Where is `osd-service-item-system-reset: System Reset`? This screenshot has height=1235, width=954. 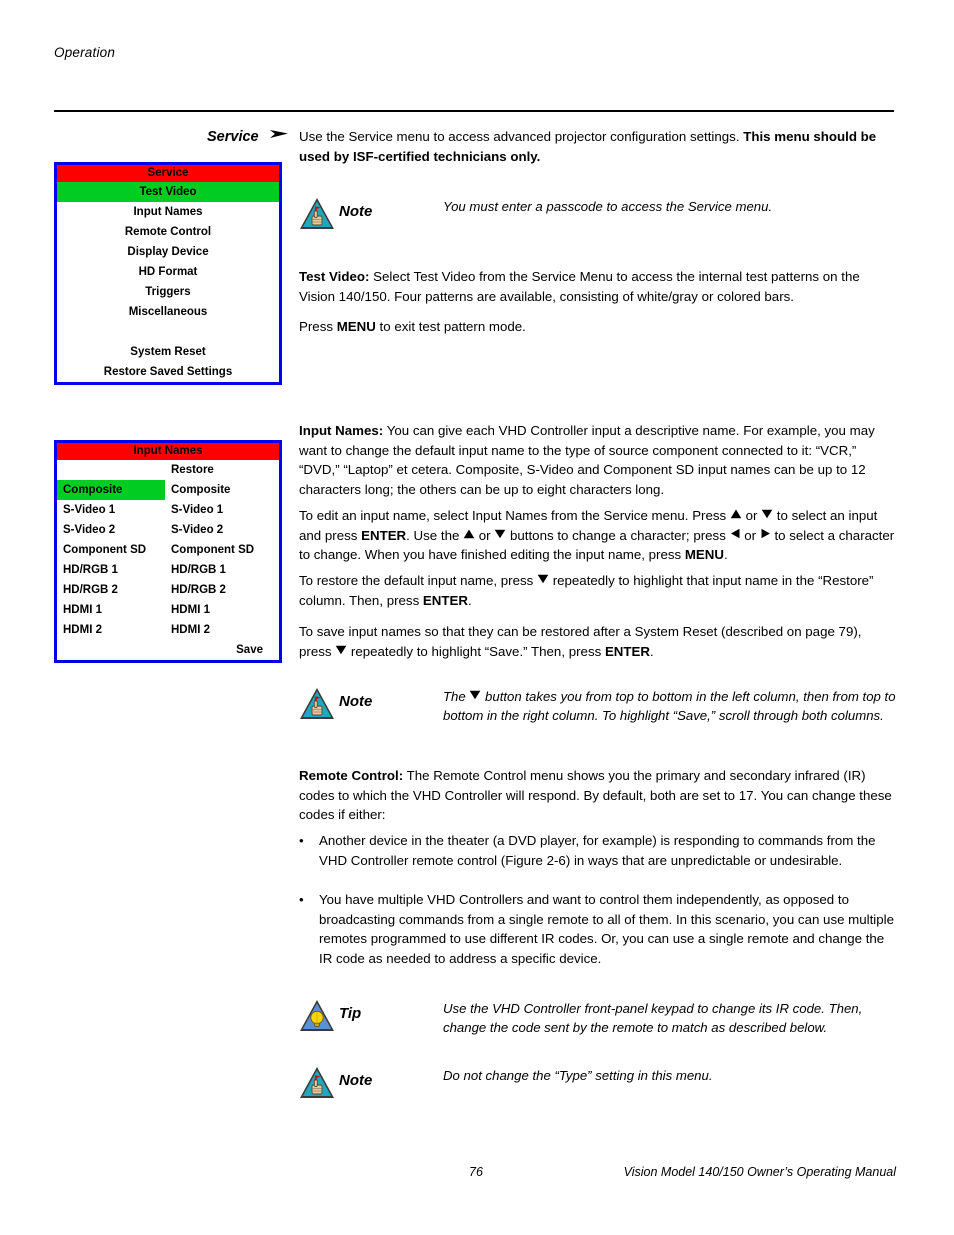 osd-service-item-system-reset: System Reset is located at coordinates (168, 352).